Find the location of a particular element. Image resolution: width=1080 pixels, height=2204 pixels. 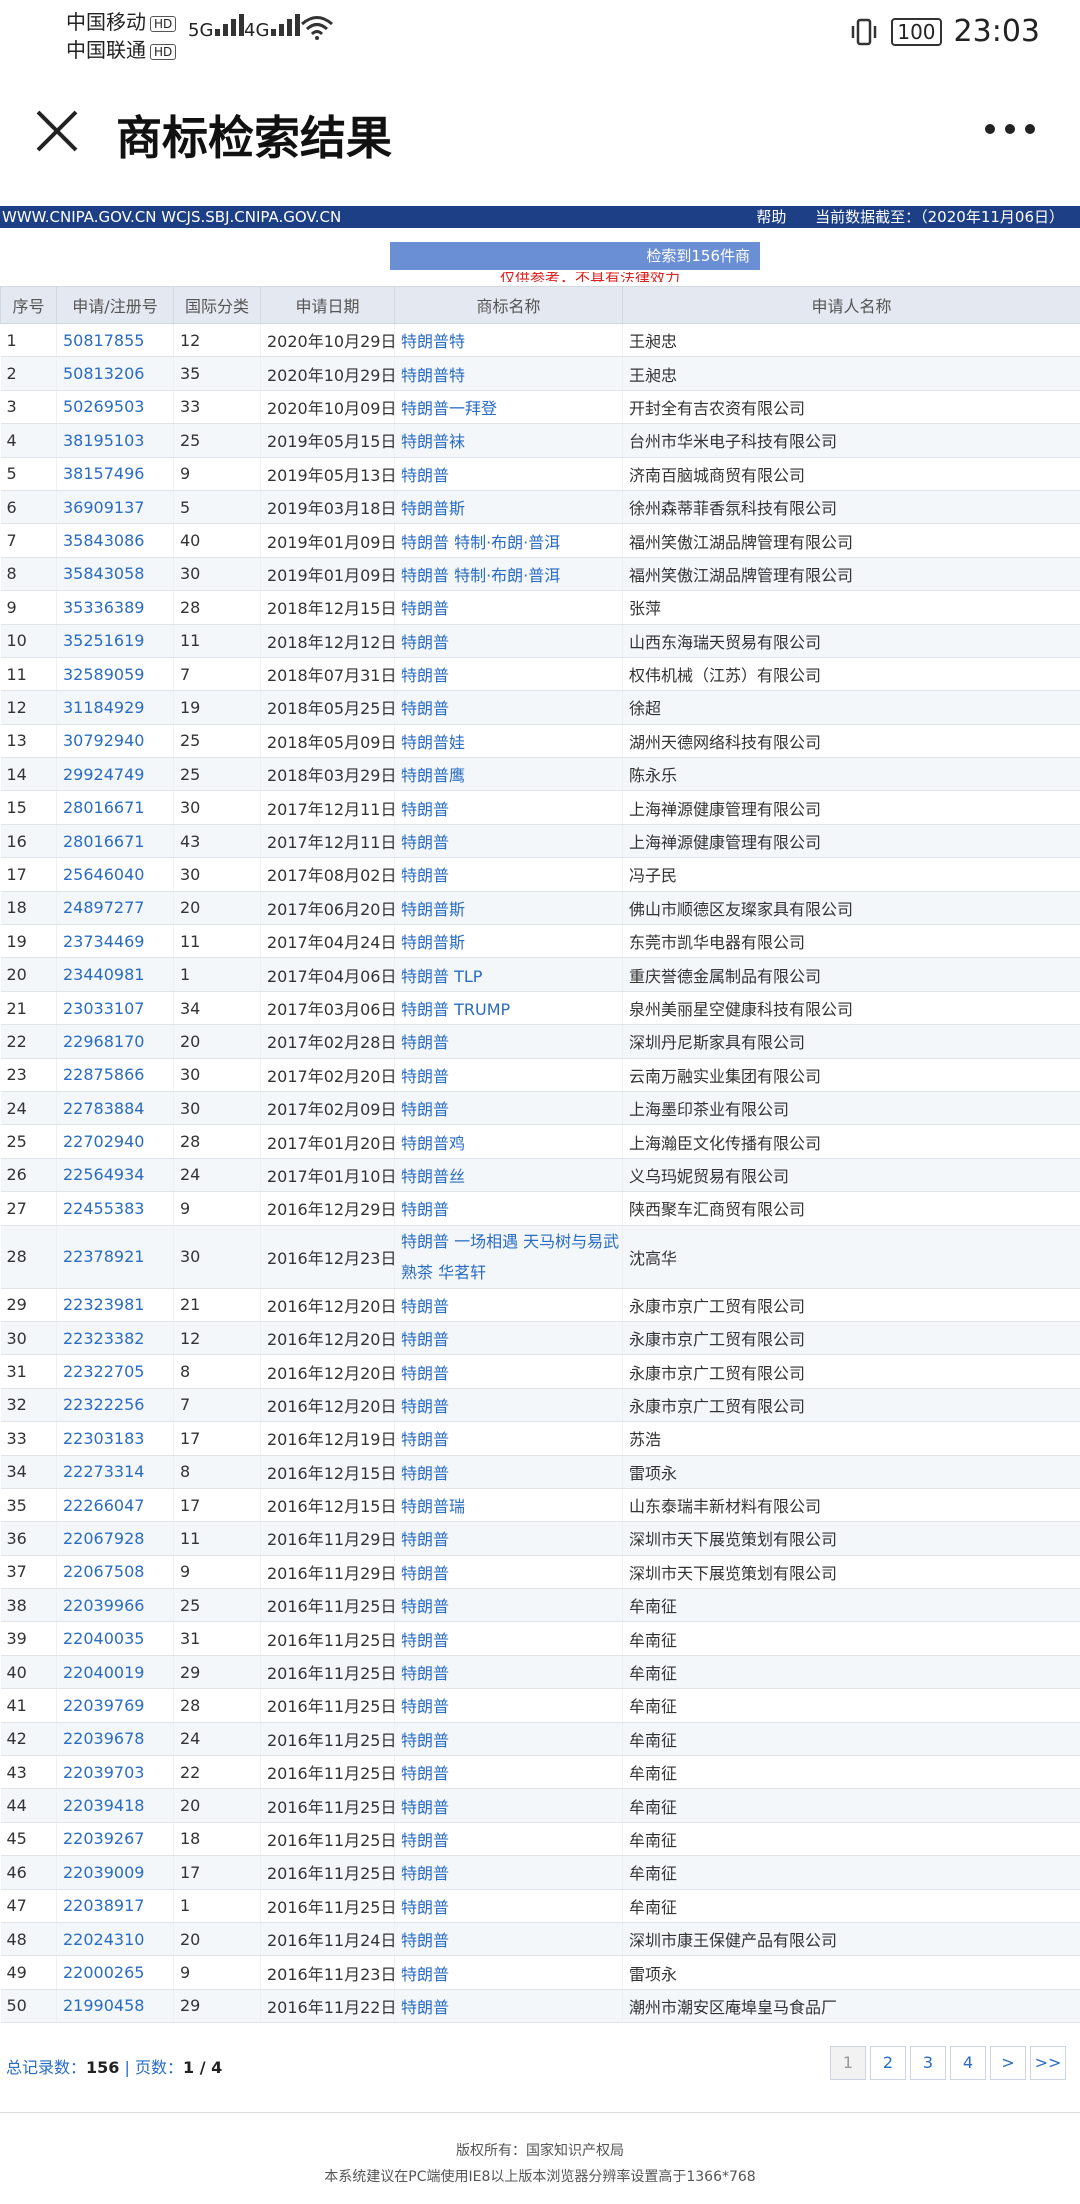

registration-number: 28016671 is located at coordinates (103, 807).